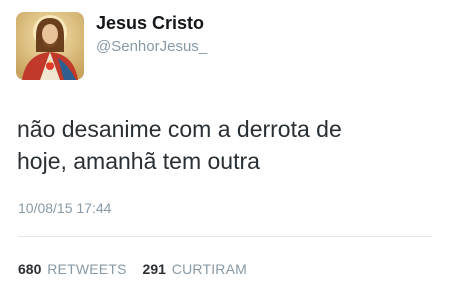 Image resolution: width=450 pixels, height=289 pixels. Describe the element at coordinates (138, 161) in the screenshot. I see `tweet-text-line-2: hoje, amanhã tem outra` at that location.